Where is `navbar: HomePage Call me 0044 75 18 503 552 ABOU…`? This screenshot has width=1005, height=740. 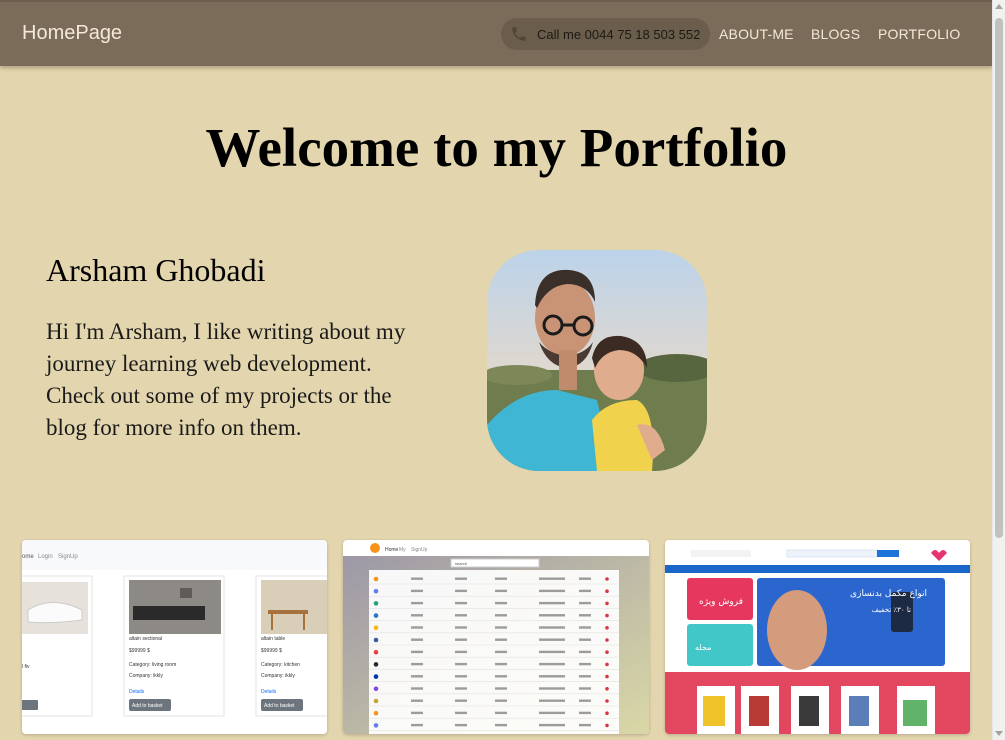 navbar: HomePage Call me 0044 75 18 503 552 ABOU… is located at coordinates (496, 33).